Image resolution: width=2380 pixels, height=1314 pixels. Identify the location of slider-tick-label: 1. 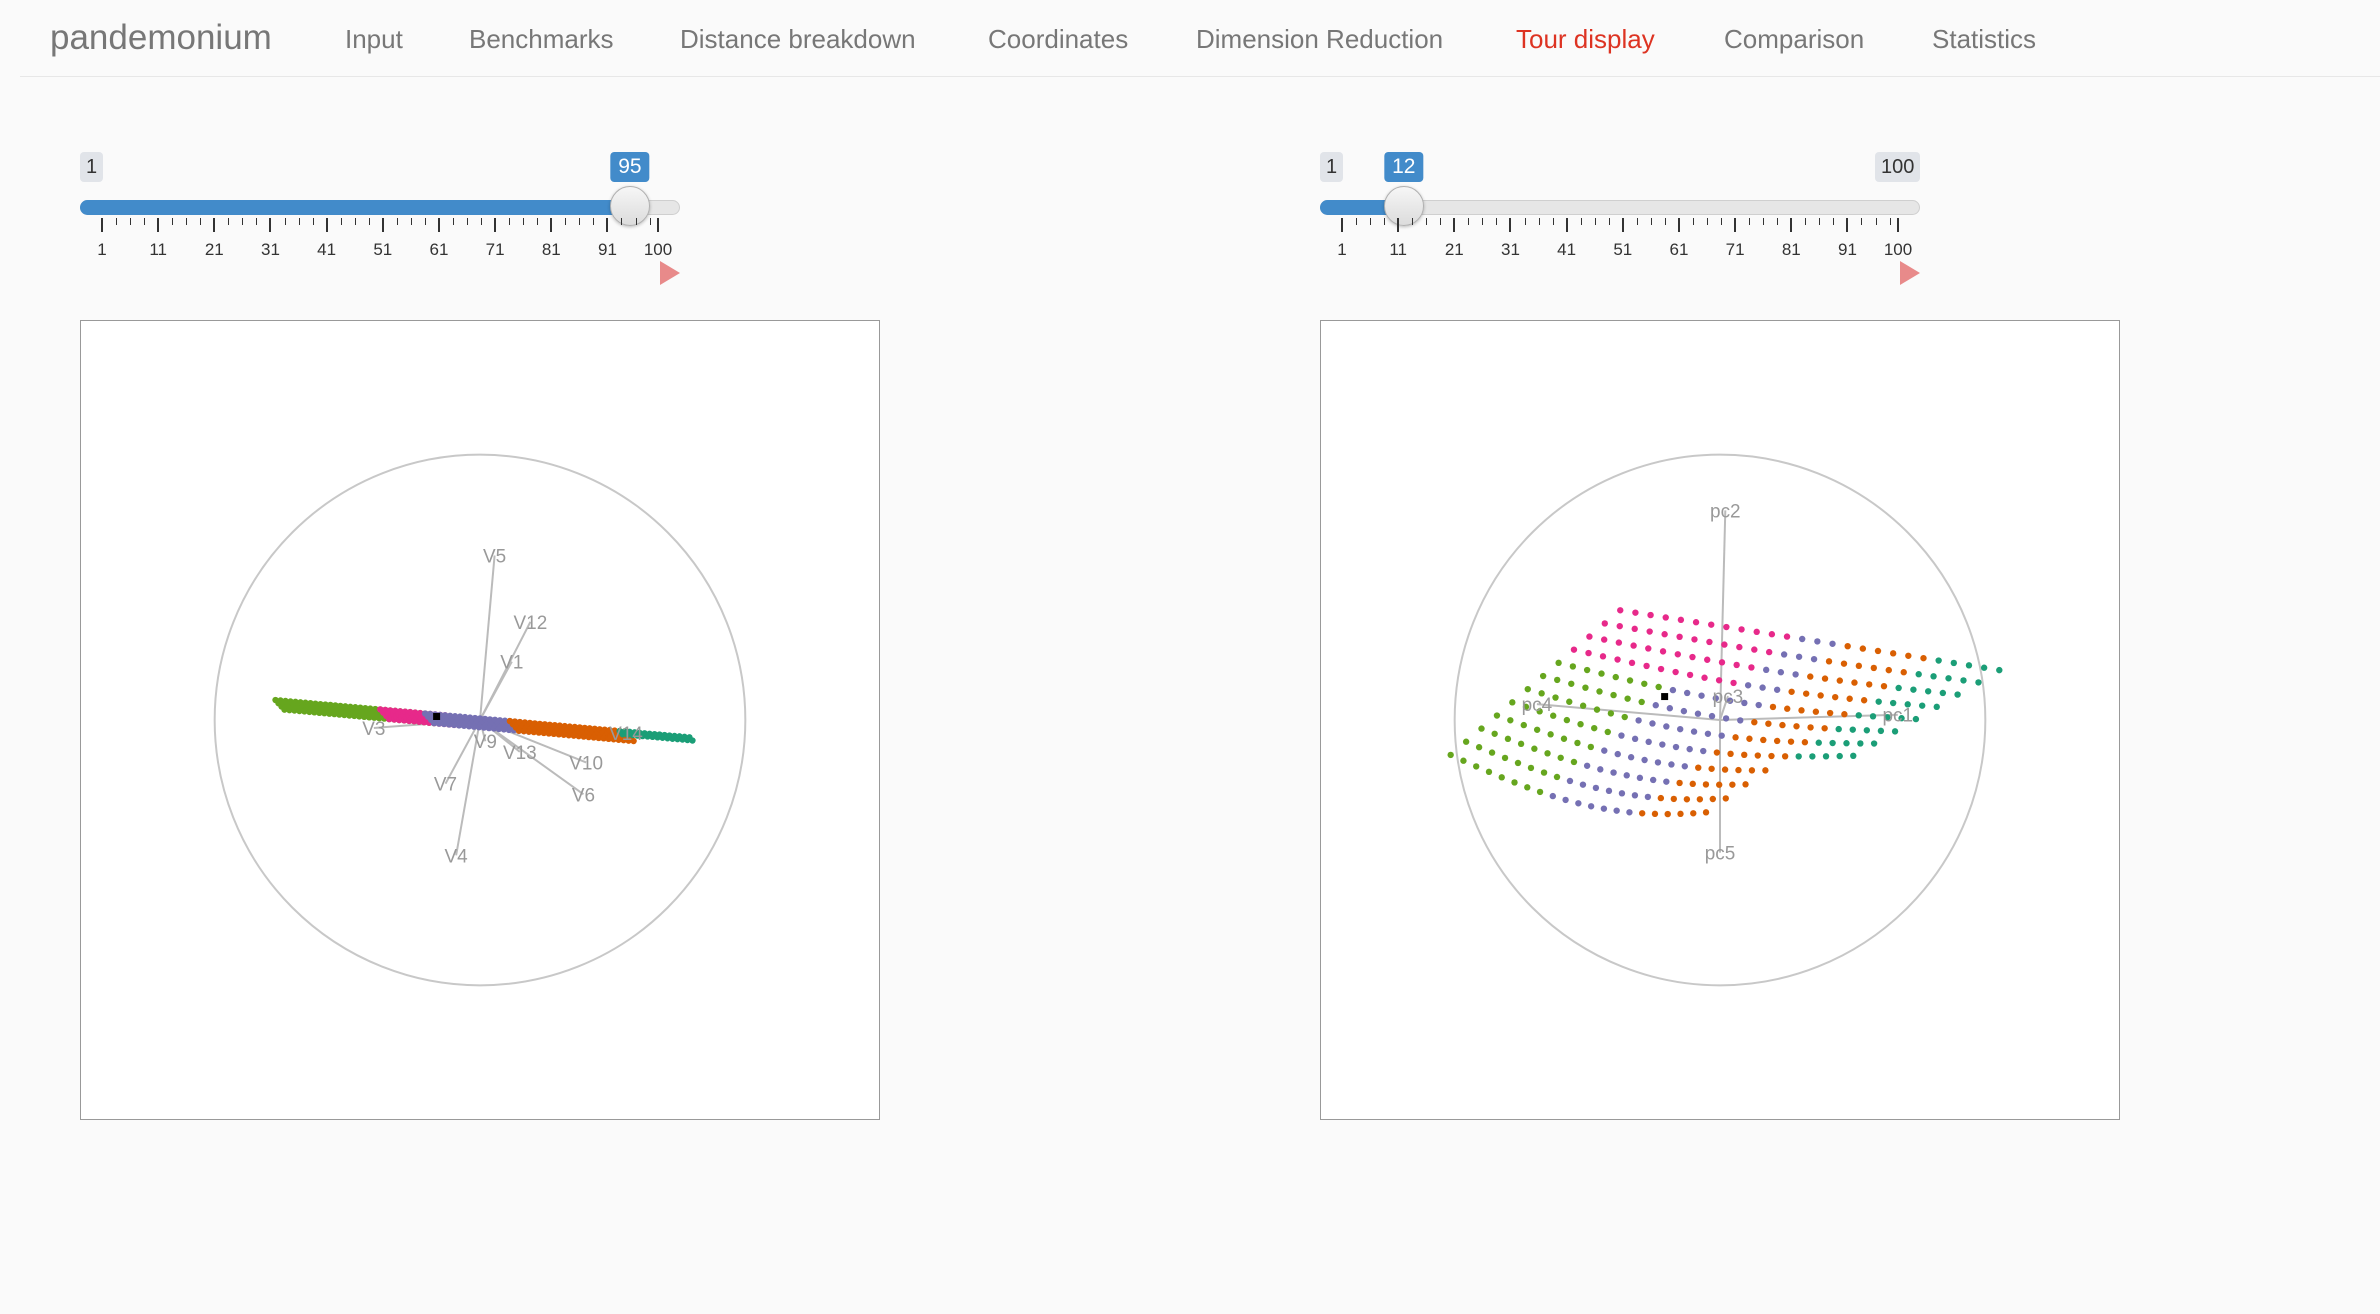
(102, 249).